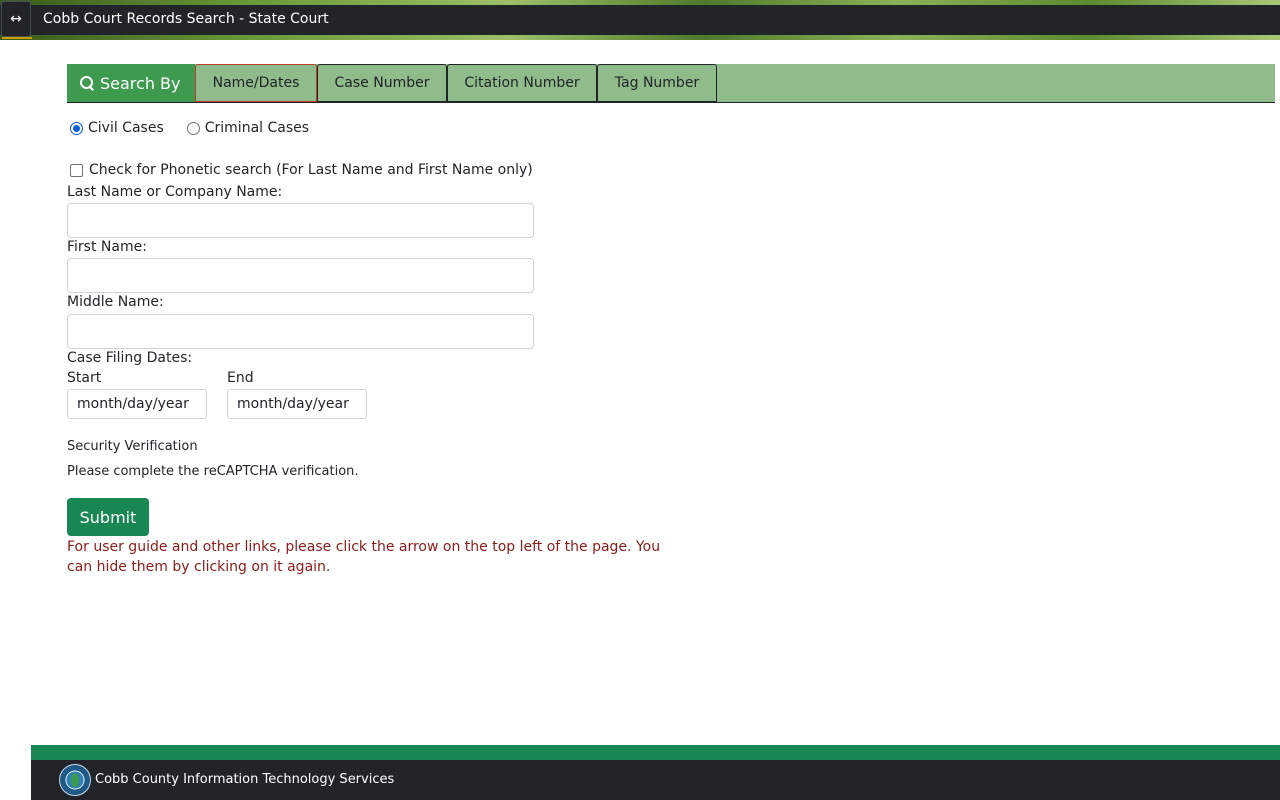 Image resolution: width=1280 pixels, height=800 pixels. What do you see at coordinates (655, 752) in the screenshot?
I see `footer-accent-bar` at bounding box center [655, 752].